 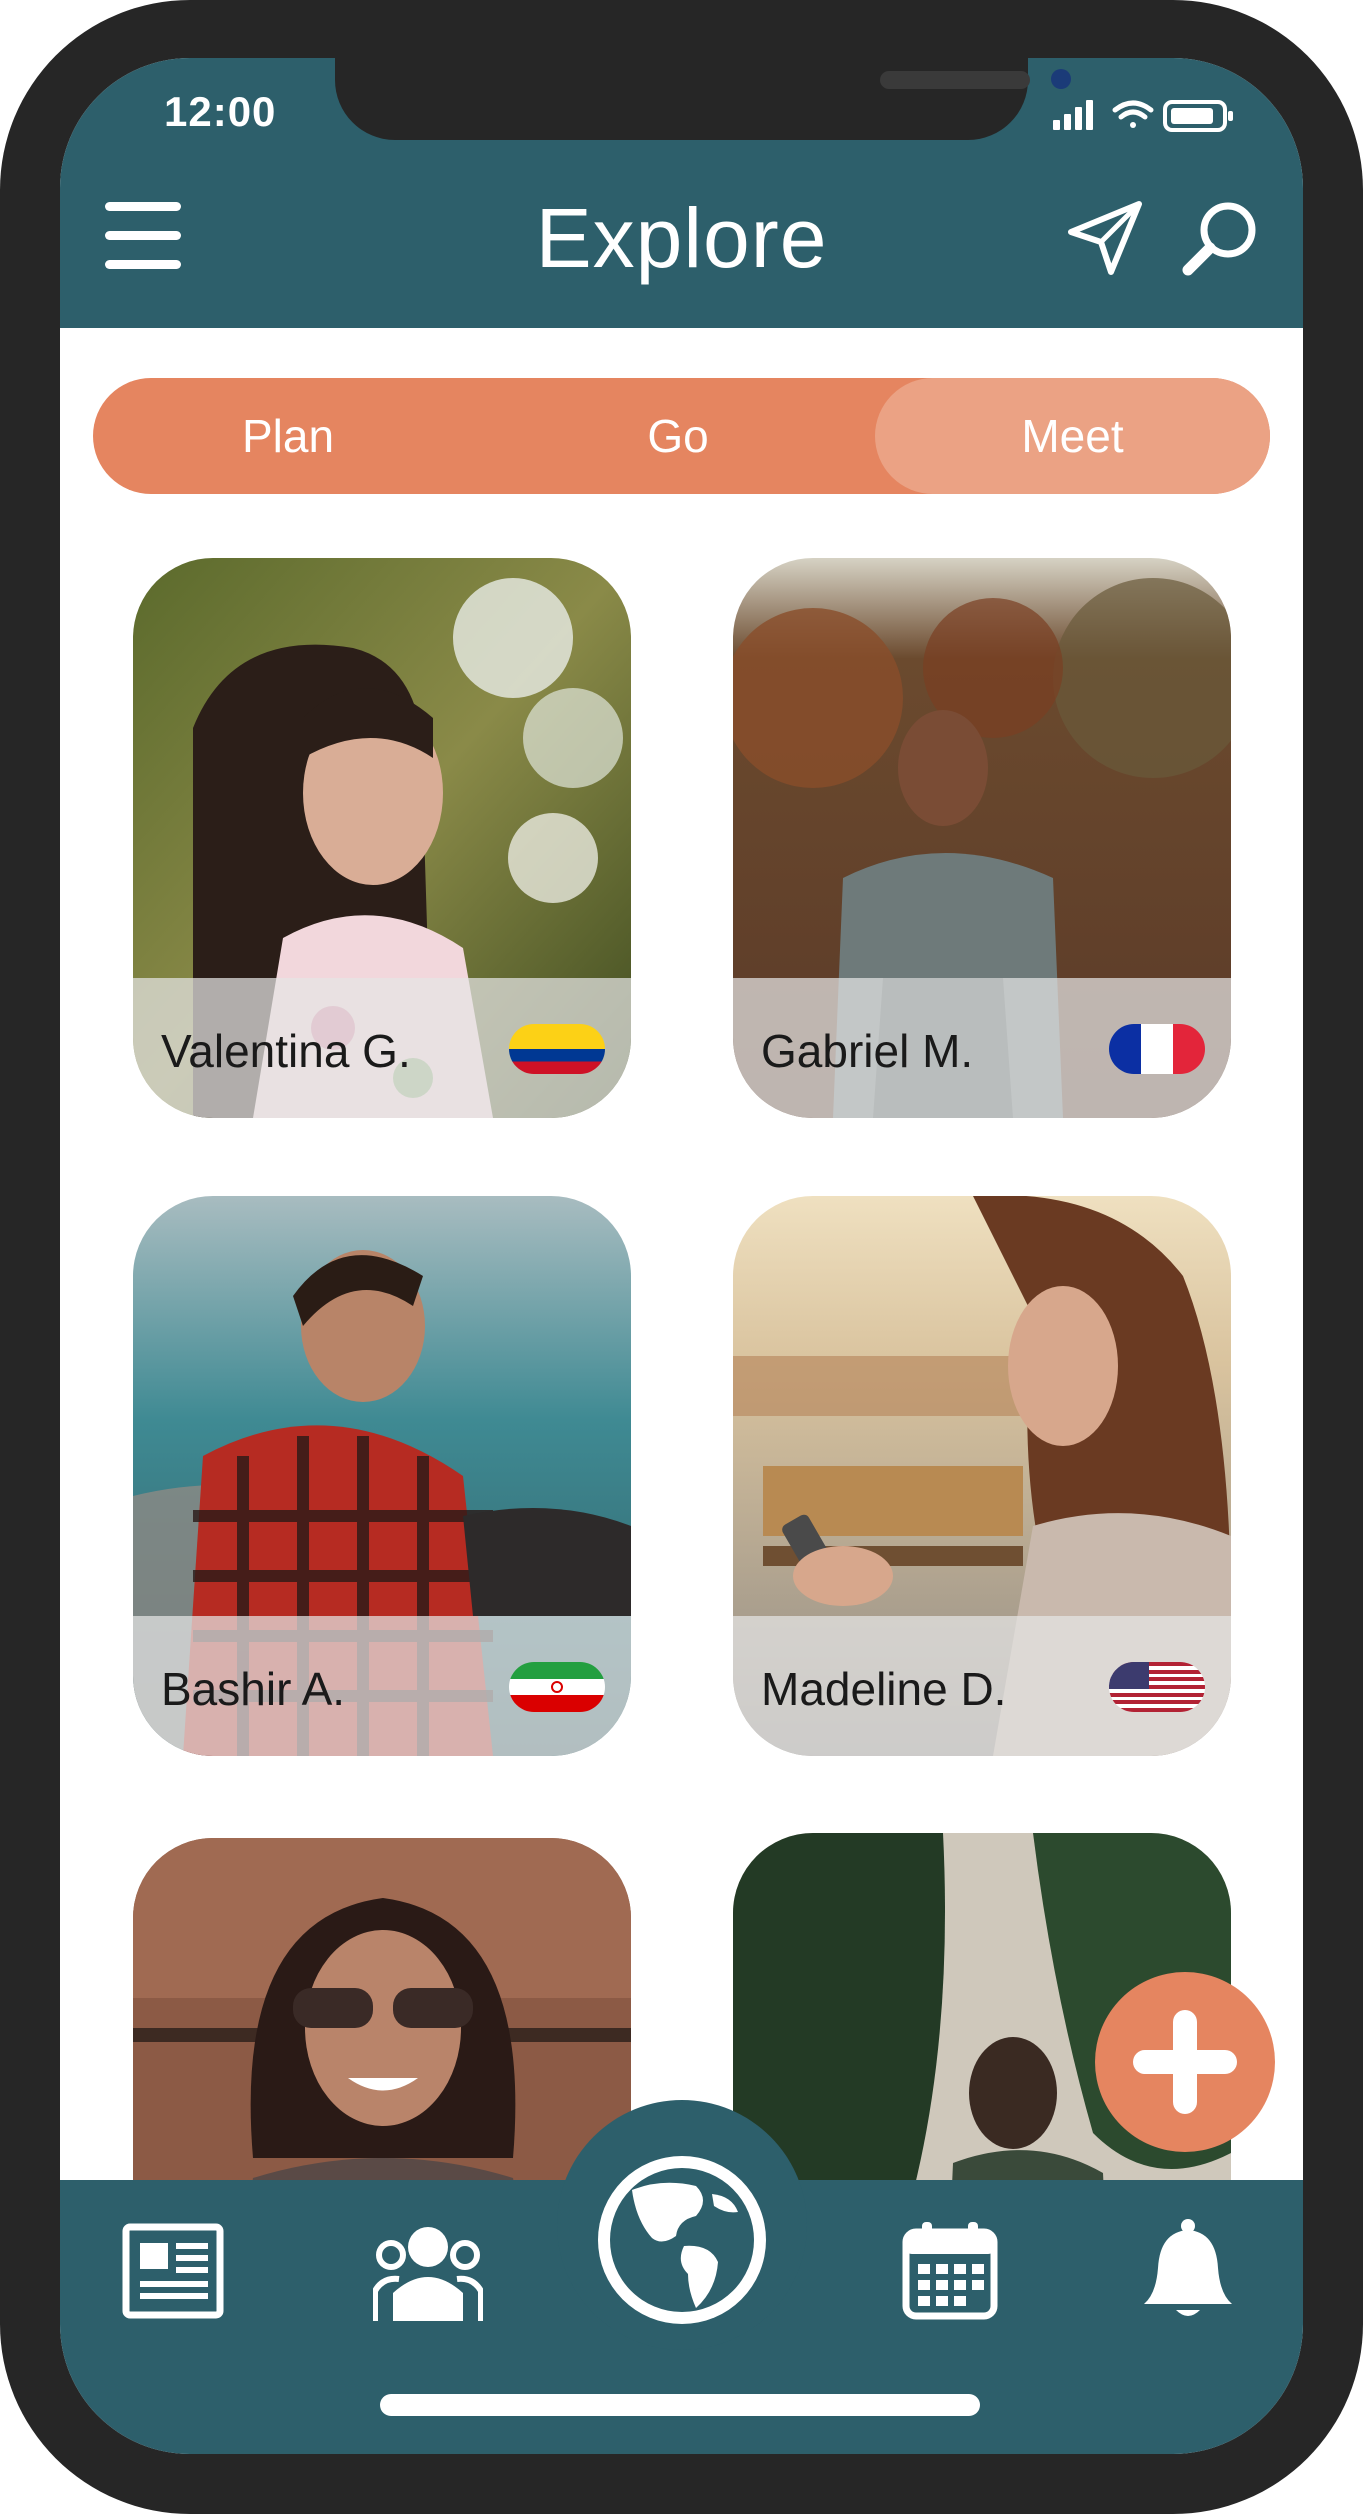 I want to click on signal-icon, so click(x=1073, y=115).